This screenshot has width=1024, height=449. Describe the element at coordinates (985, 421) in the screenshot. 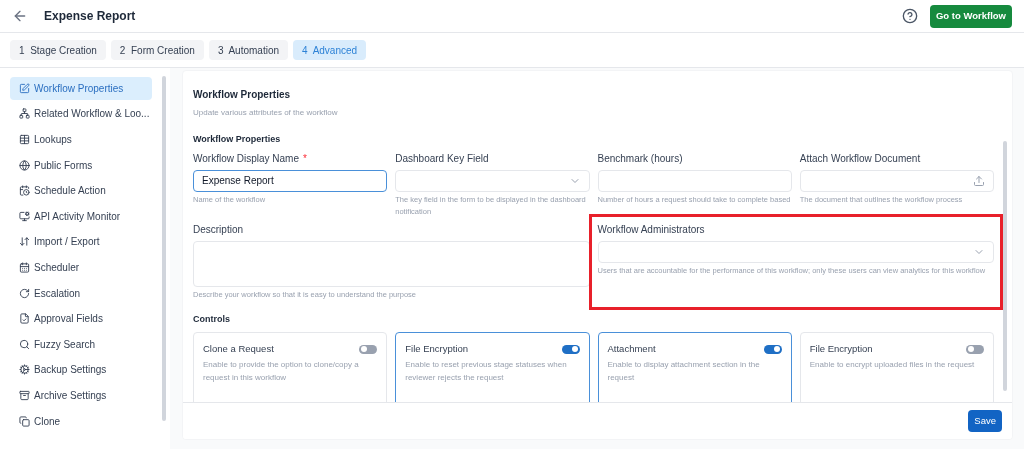

I see `save-button: Save` at that location.